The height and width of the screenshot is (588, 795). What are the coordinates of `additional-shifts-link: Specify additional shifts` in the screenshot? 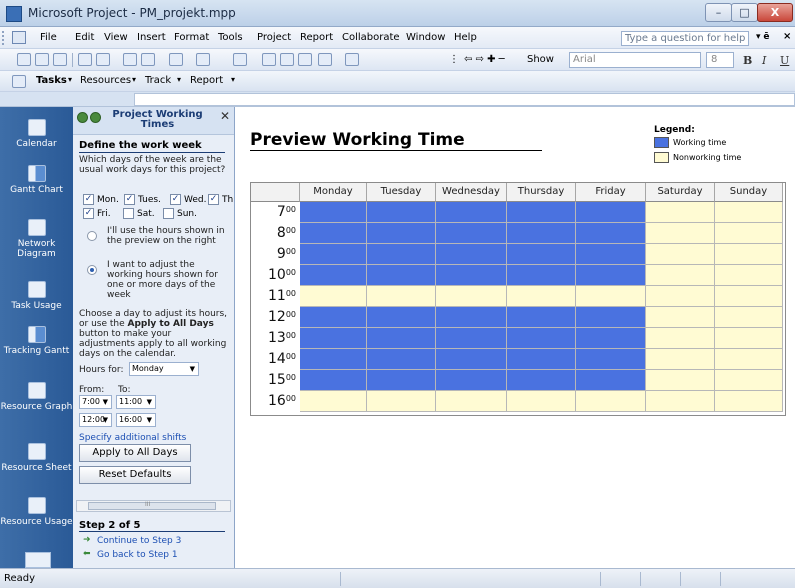 It's located at (132, 438).